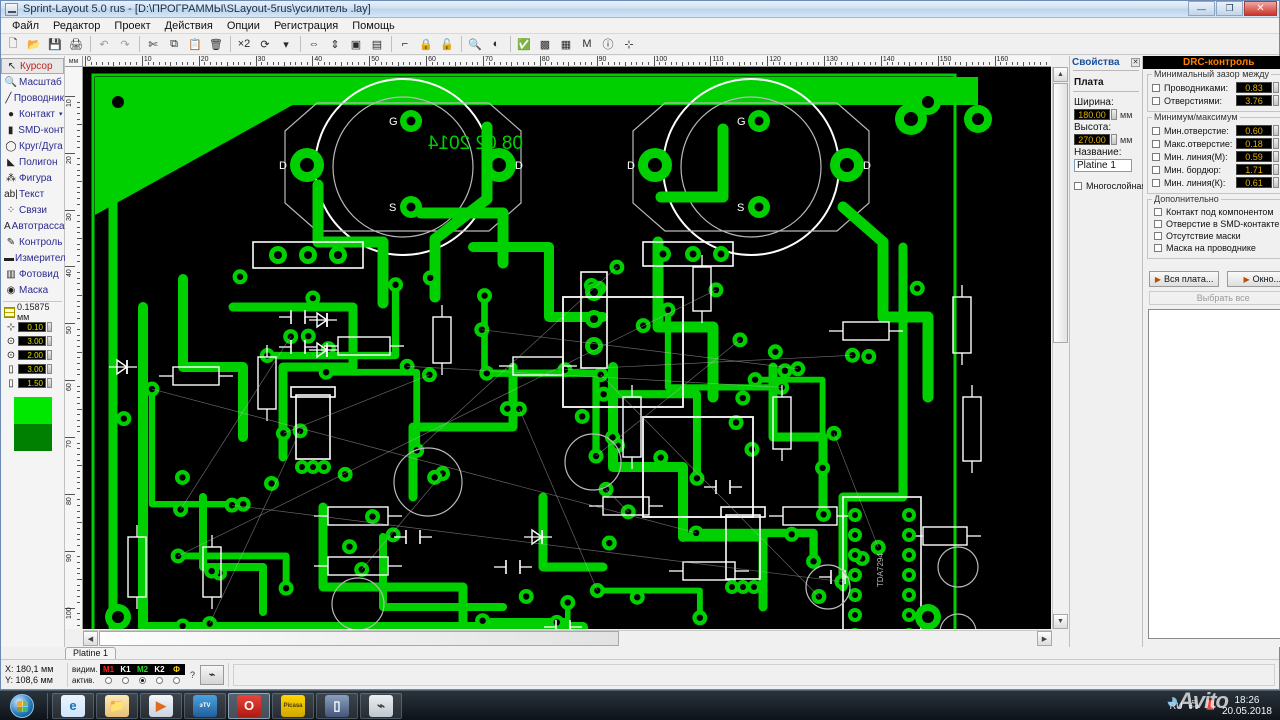 The height and width of the screenshot is (720, 1280). Describe the element at coordinates (306, 26) in the screenshot. I see `menu-item-5: Регистрация` at that location.